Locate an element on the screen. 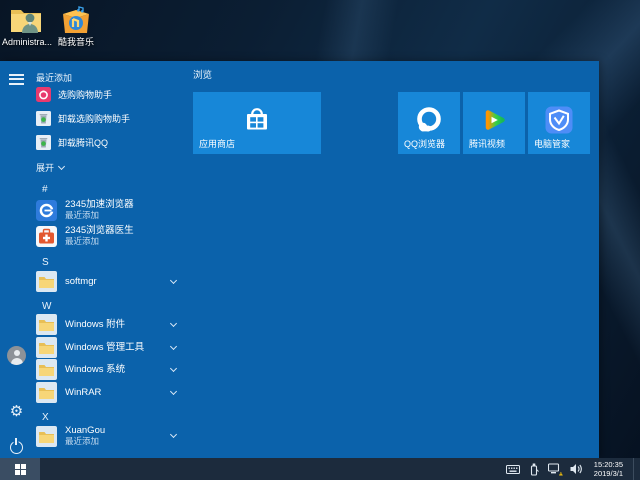  app-item-xuangou: XuanGou 最近添加 is located at coordinates (111, 436).